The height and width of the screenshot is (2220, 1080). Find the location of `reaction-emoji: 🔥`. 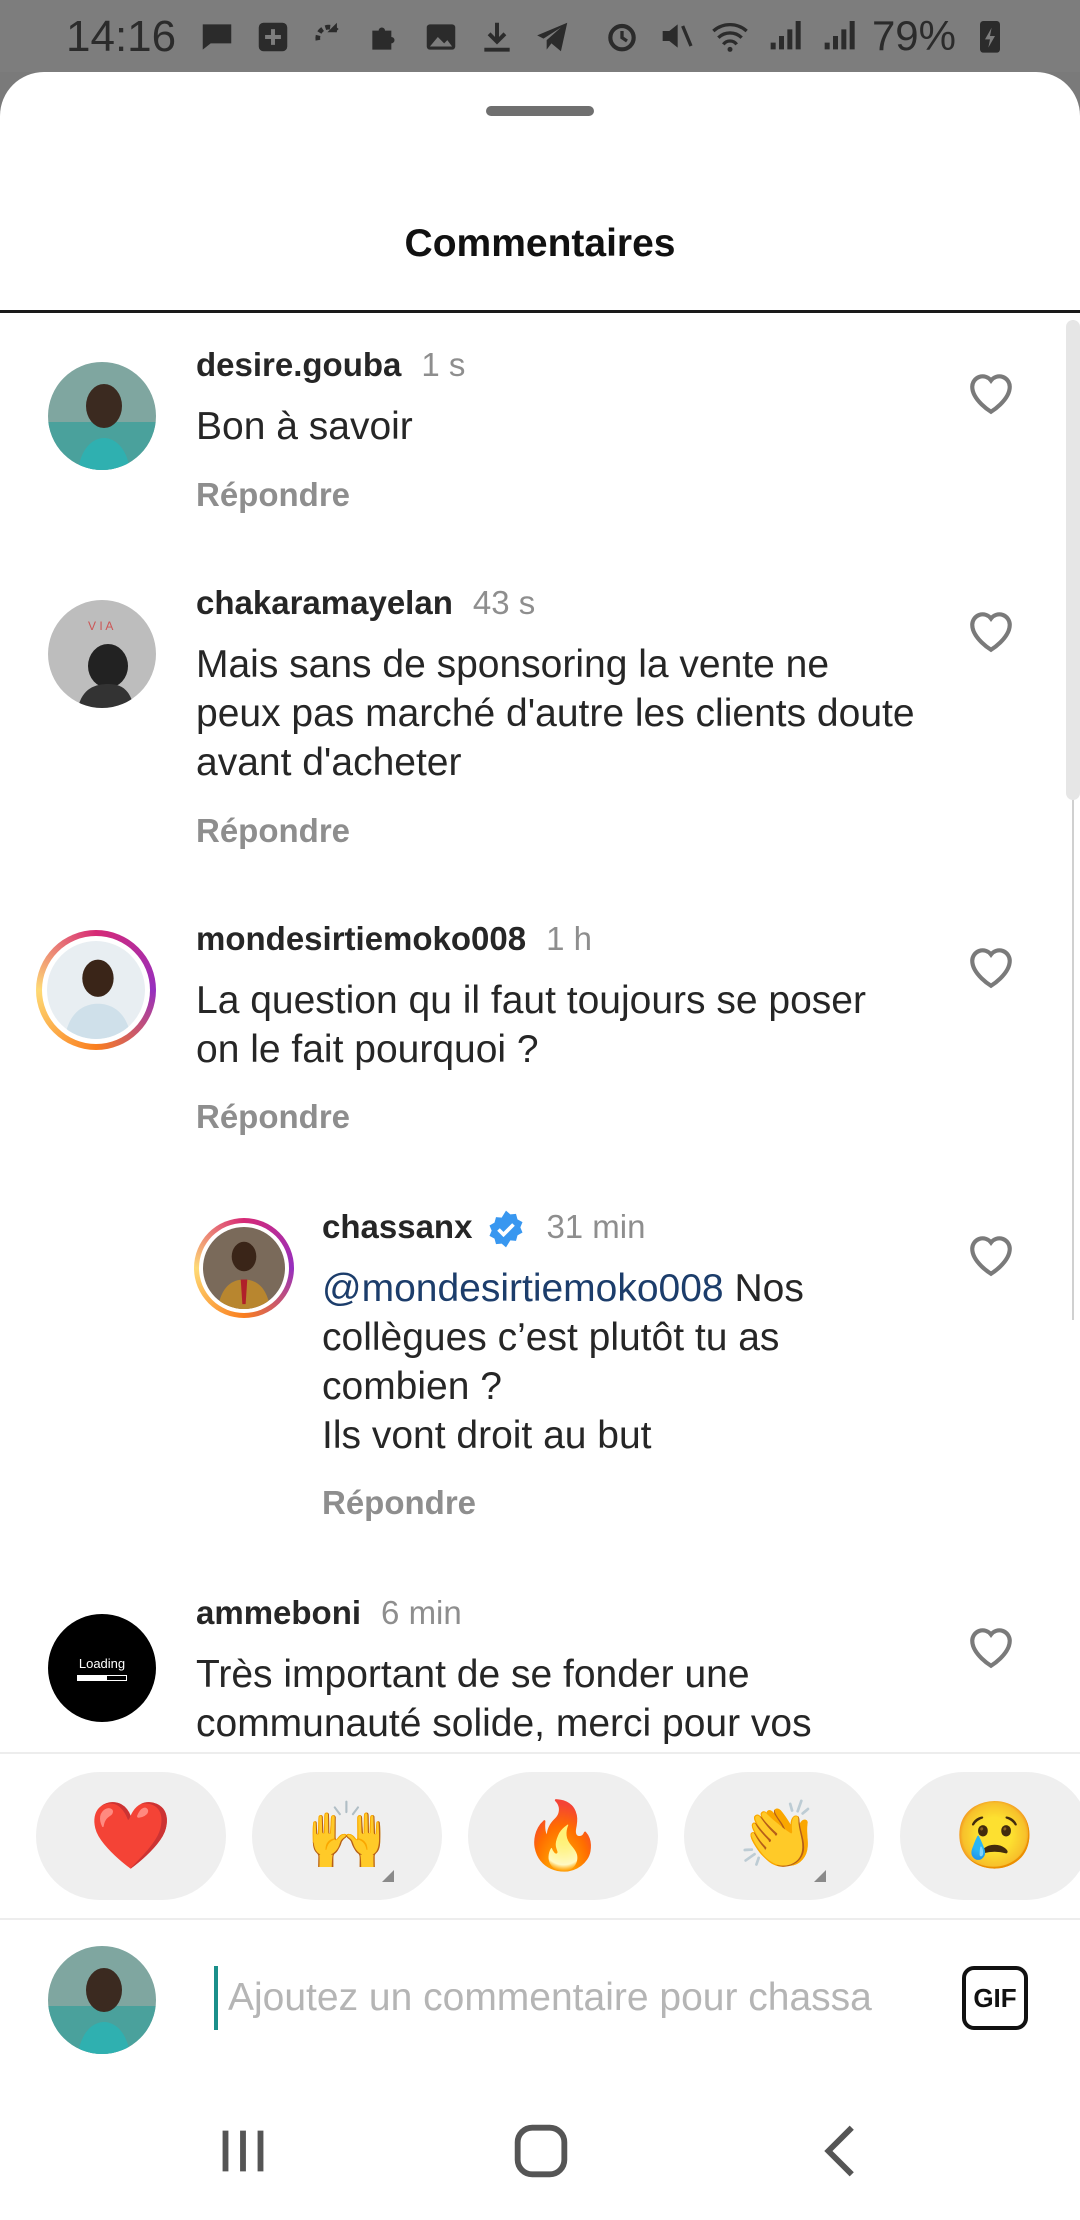

reaction-emoji: 🔥 is located at coordinates (563, 1835).